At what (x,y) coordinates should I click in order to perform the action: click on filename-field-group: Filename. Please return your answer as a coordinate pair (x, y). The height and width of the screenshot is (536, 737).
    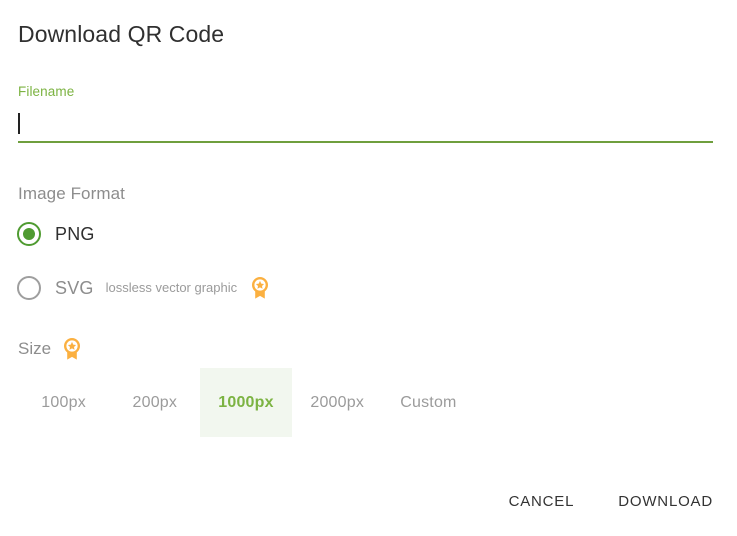
    Looking at the image, I should click on (365, 113).